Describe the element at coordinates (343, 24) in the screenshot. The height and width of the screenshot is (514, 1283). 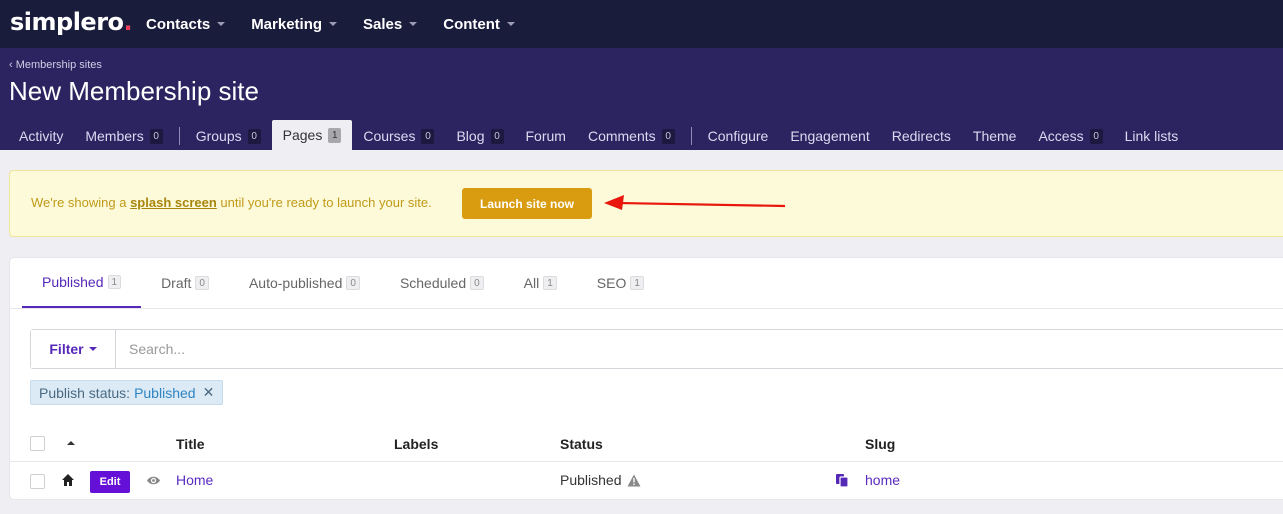
I see `main-nav: Contacts Marketing Sales Content` at that location.